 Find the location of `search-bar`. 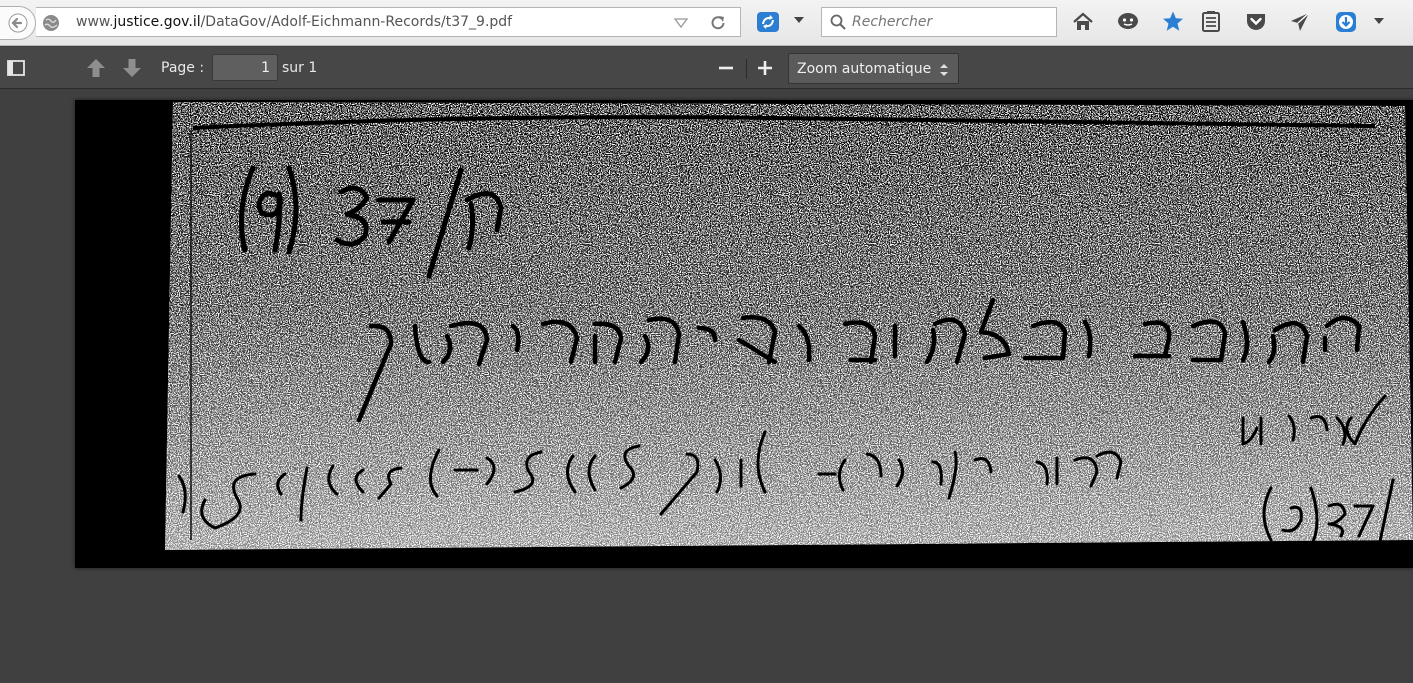

search-bar is located at coordinates (939, 22).